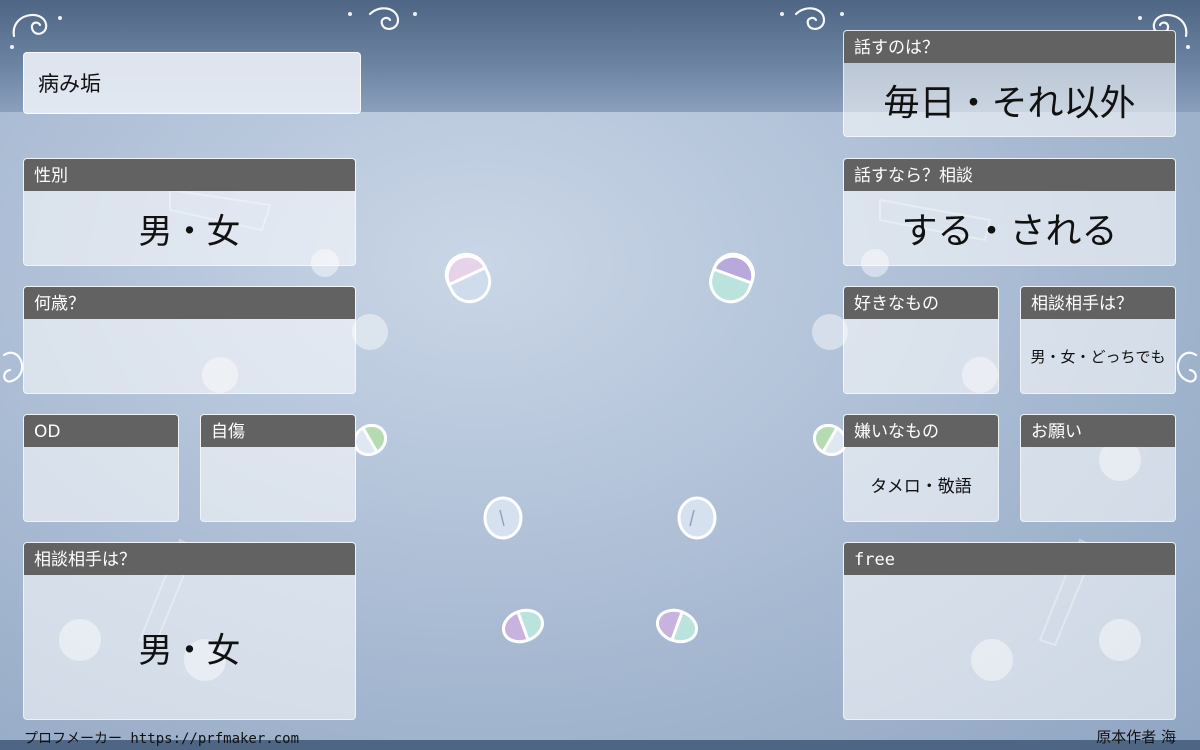  What do you see at coordinates (921, 356) in the screenshot?
I see `likes-value` at bounding box center [921, 356].